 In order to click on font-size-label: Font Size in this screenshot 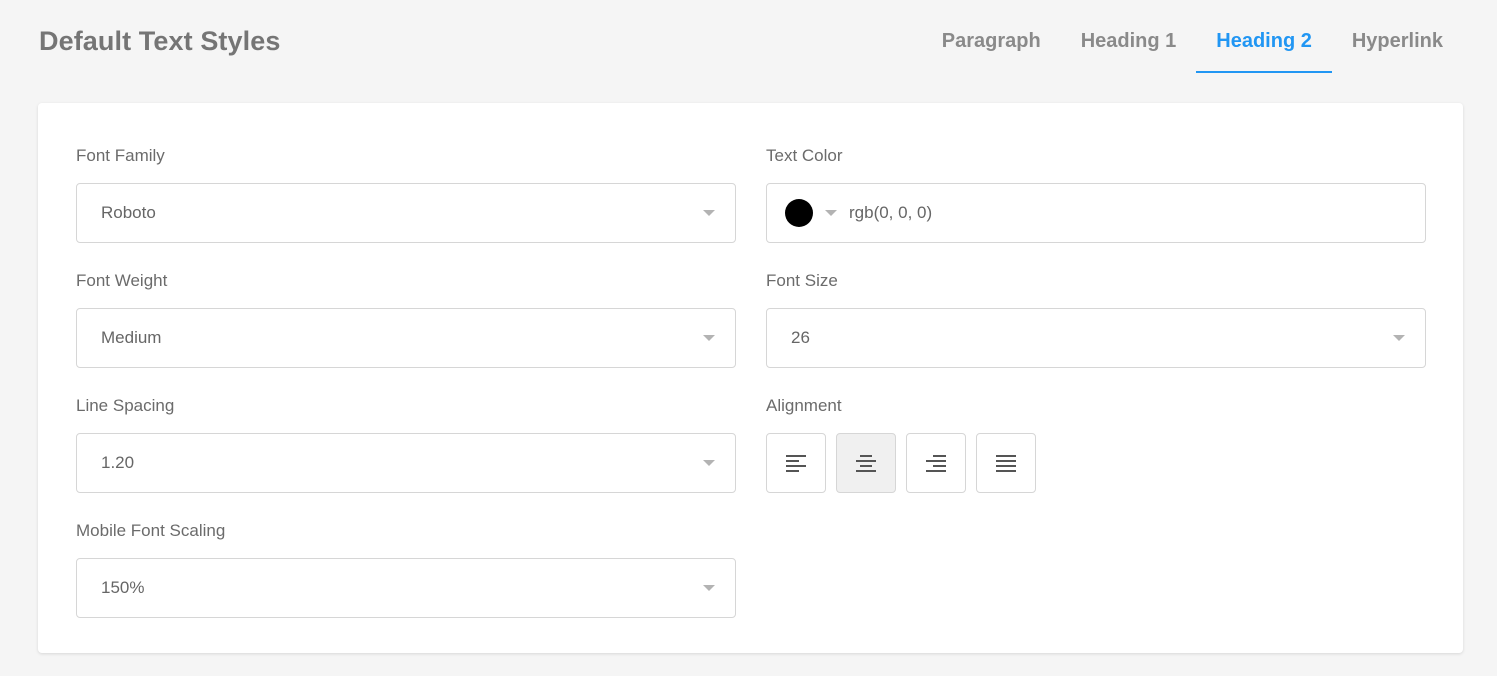, I will do `click(802, 280)`.